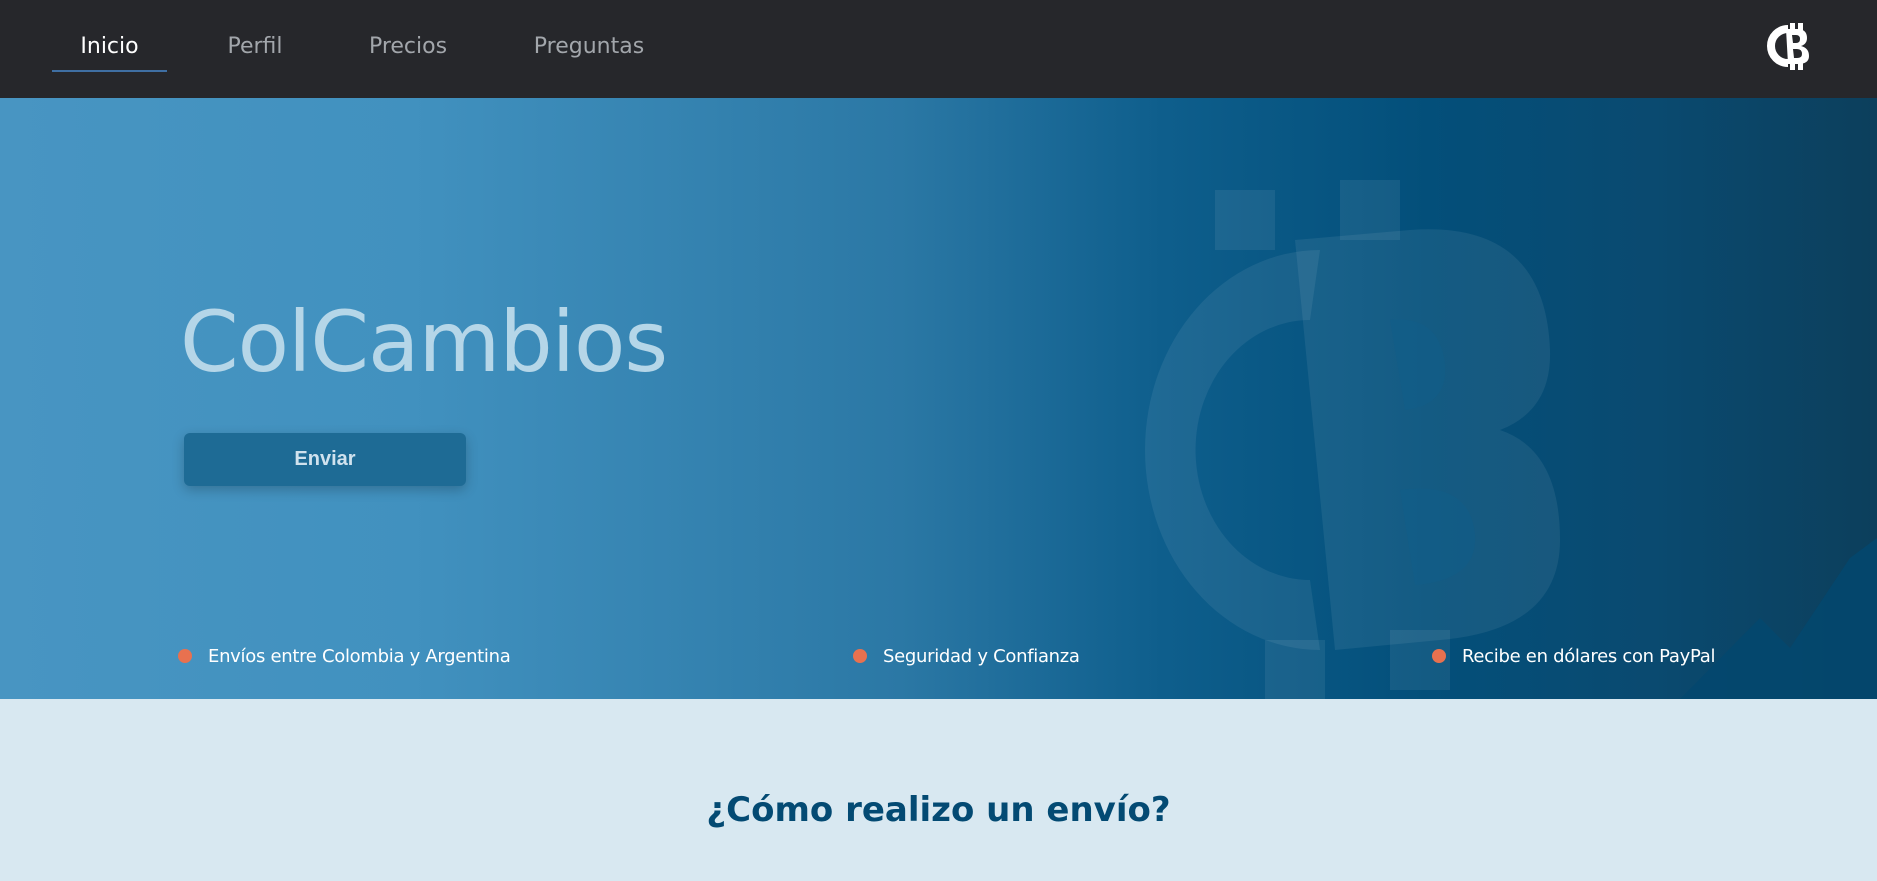 The image size is (1877, 881). What do you see at coordinates (325, 459) in the screenshot?
I see `send-button: Enviar` at bounding box center [325, 459].